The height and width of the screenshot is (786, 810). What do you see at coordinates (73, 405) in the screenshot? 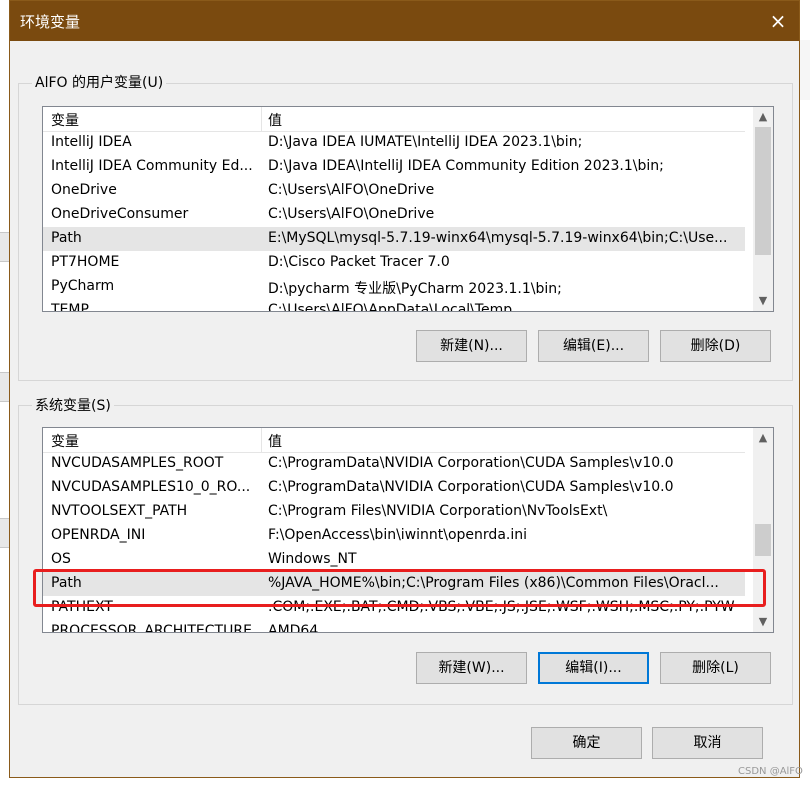
I see `system-variables-label: 系统变量(S)` at bounding box center [73, 405].